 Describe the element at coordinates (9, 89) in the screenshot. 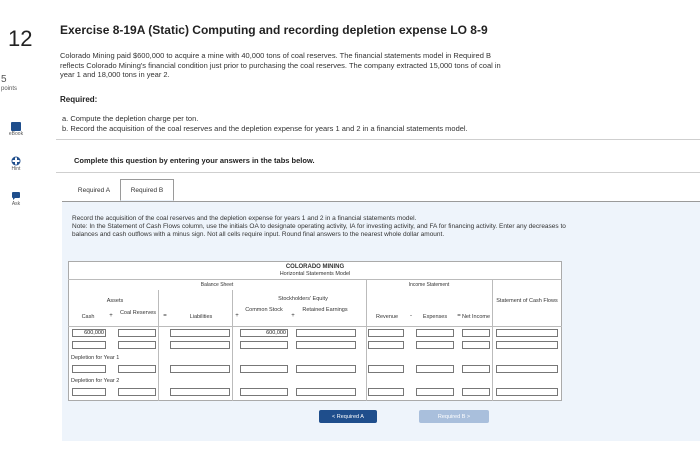

I see `points-label: points` at that location.